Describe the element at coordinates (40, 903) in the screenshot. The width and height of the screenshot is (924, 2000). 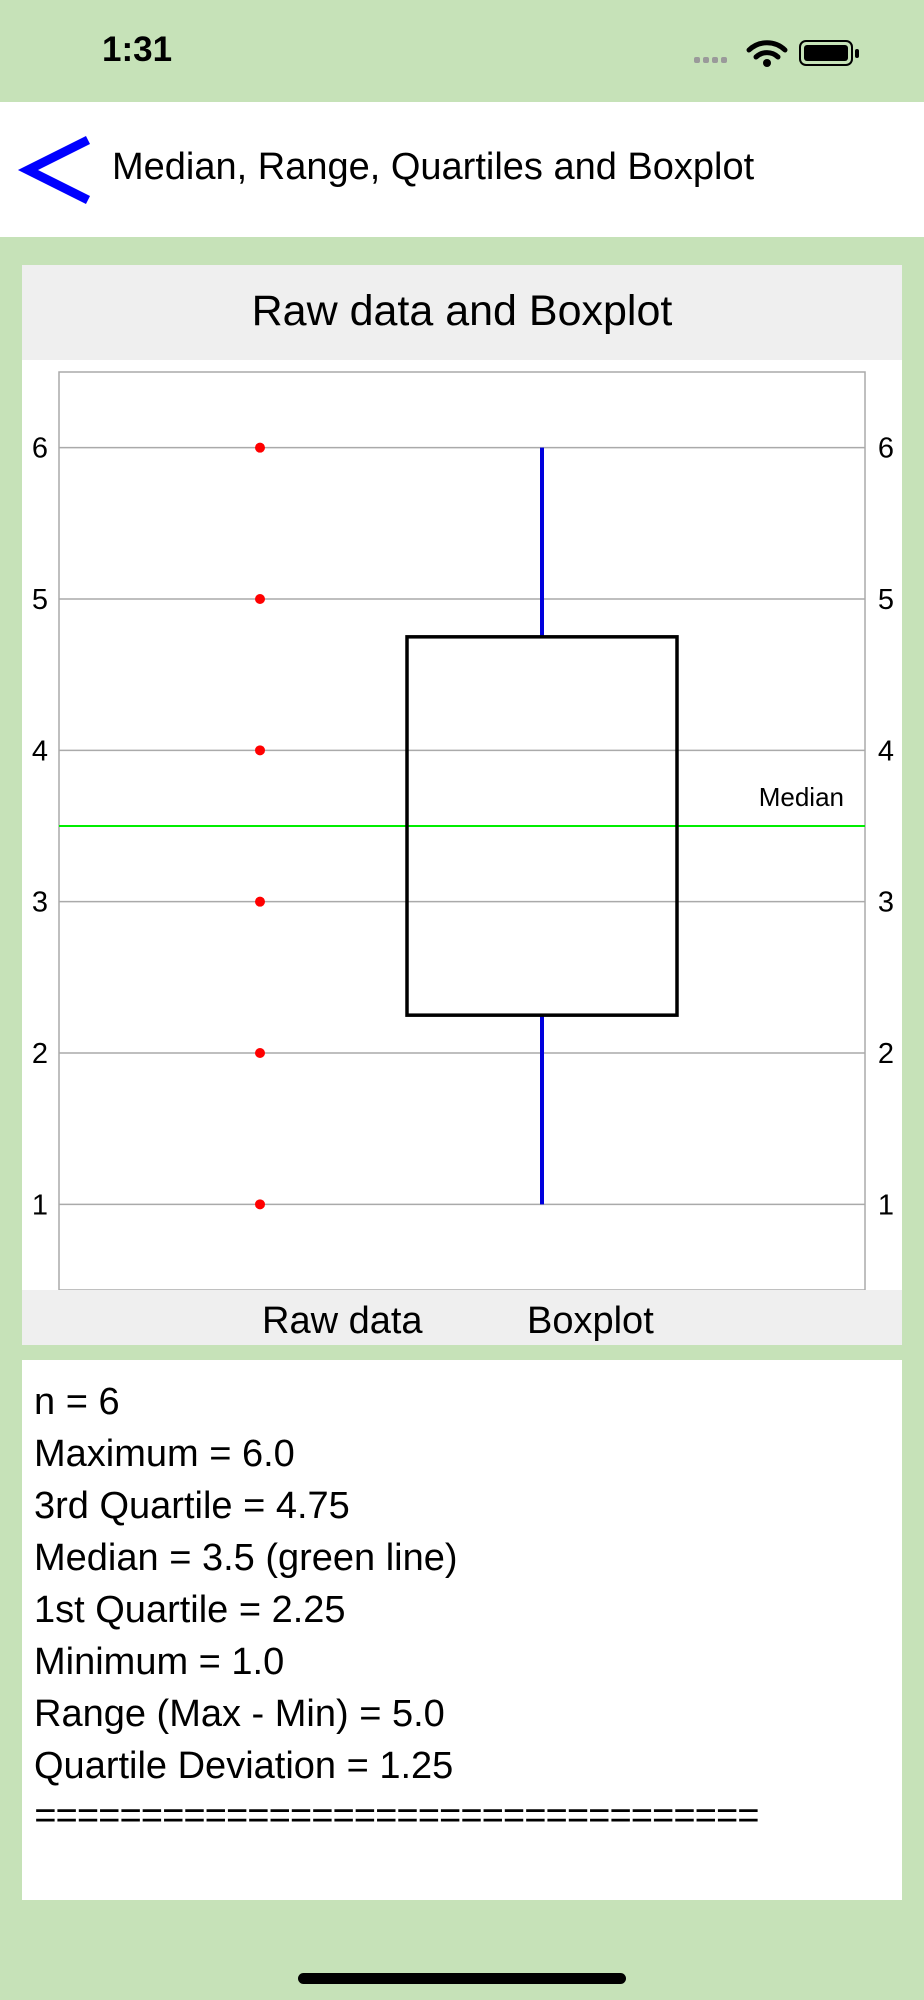
I see `y-tick-label-left-3: 3` at that location.